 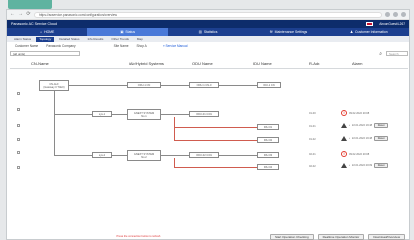 What do you see at coordinates (262, 63) in the screenshot?
I see `col-idu: IDU Name` at bounding box center [262, 63].